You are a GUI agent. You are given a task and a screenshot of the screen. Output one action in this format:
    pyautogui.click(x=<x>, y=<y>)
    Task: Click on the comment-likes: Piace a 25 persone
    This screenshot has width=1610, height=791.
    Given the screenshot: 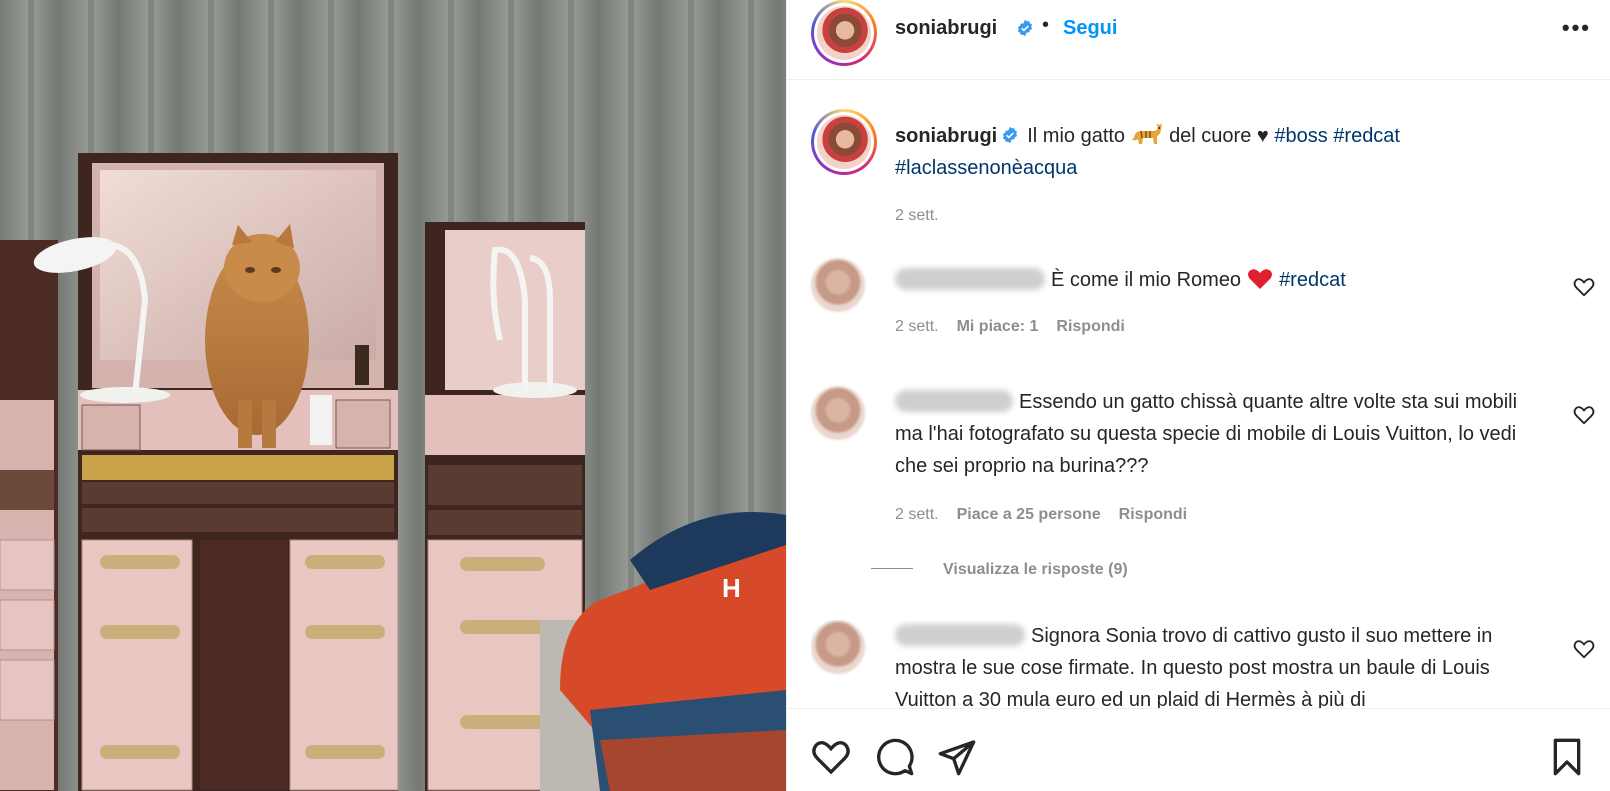 What is the action you would take?
    pyautogui.click(x=1029, y=514)
    